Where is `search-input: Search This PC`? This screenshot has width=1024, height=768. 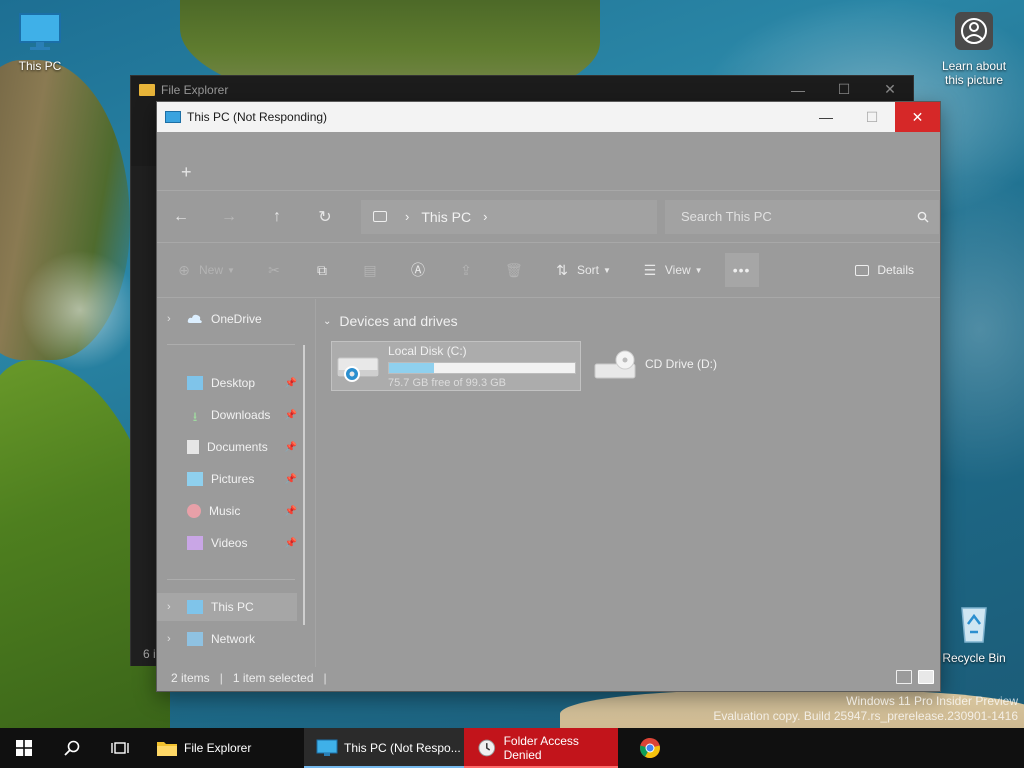
search-input: Search This PC is located at coordinates (802, 216).